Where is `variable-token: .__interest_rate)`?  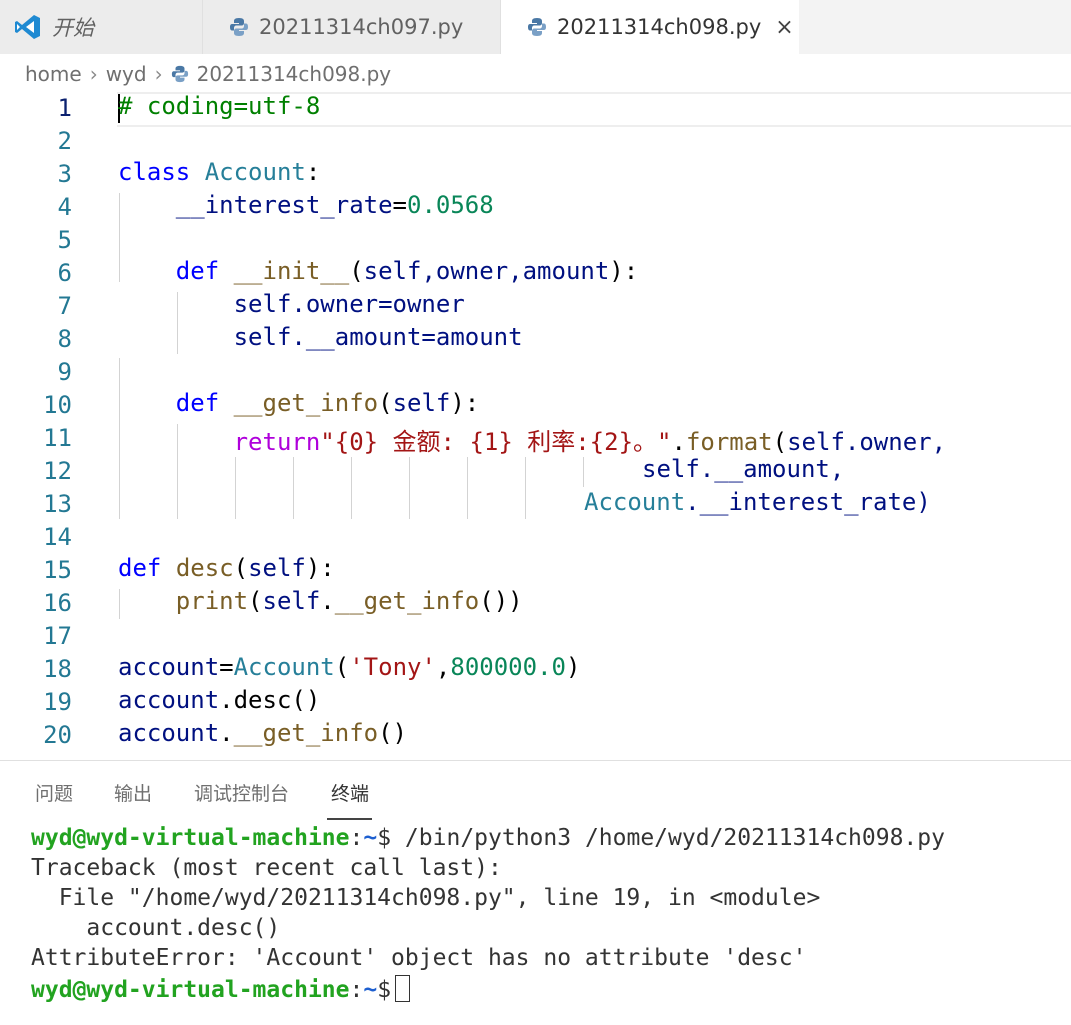 variable-token: .__interest_rate) is located at coordinates (808, 502).